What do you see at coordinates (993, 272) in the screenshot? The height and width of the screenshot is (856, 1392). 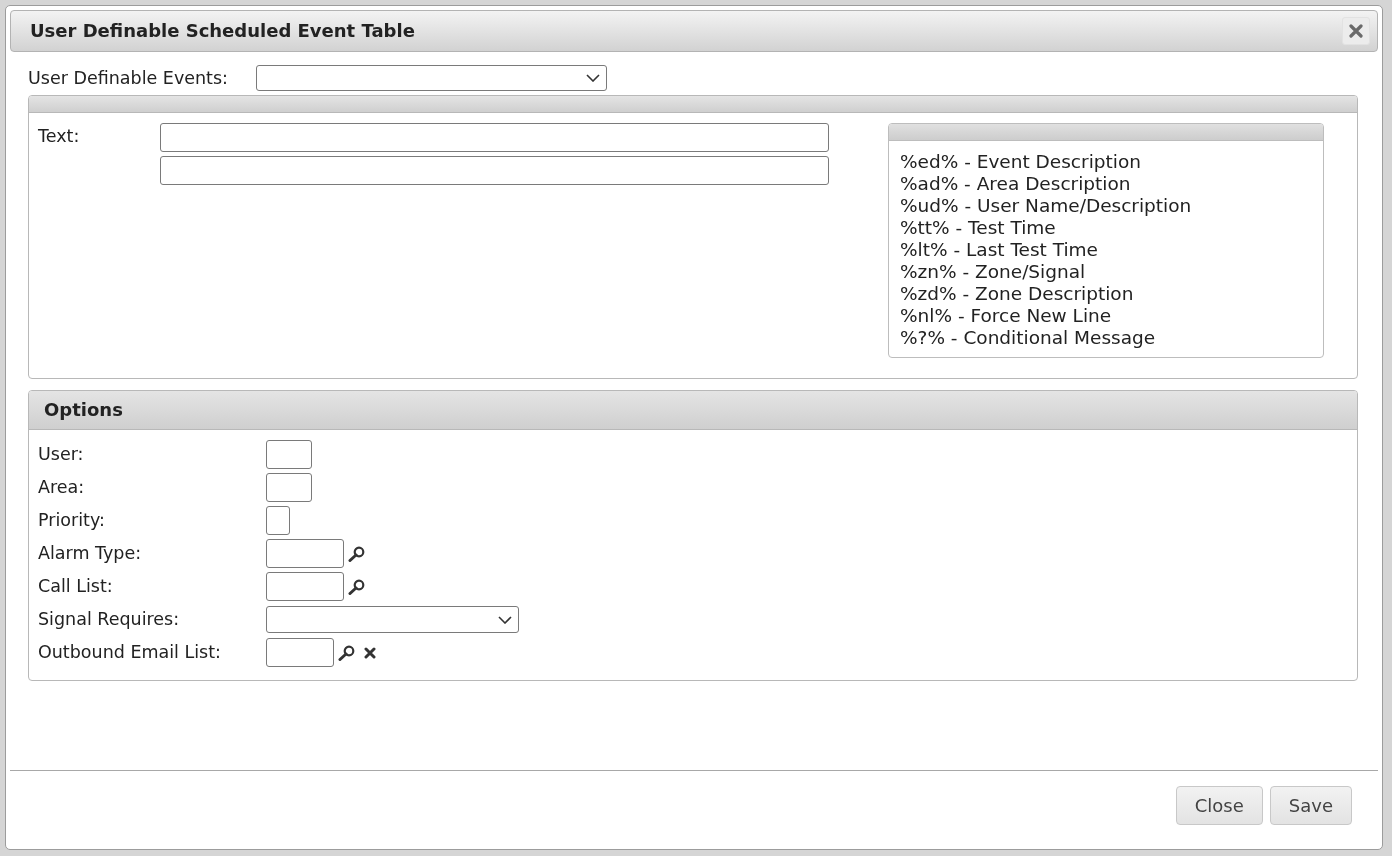 I see `legend-entry: %zn% - Zone/Signal` at bounding box center [993, 272].